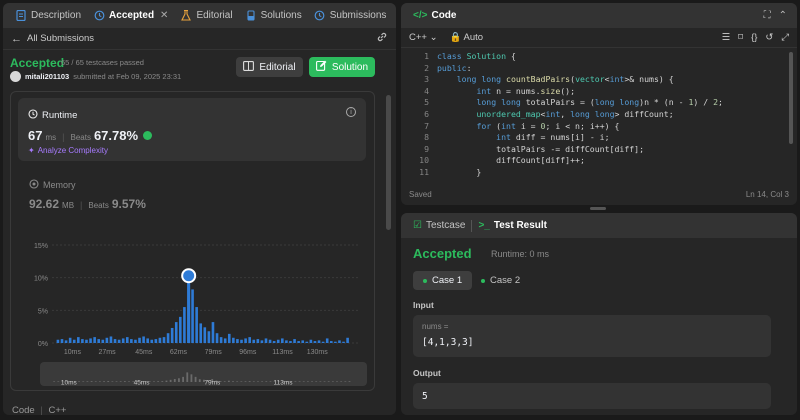 The height and width of the screenshot is (420, 800). Describe the element at coordinates (206, 15) in the screenshot. I see `tab-editorial: Editorial` at that location.